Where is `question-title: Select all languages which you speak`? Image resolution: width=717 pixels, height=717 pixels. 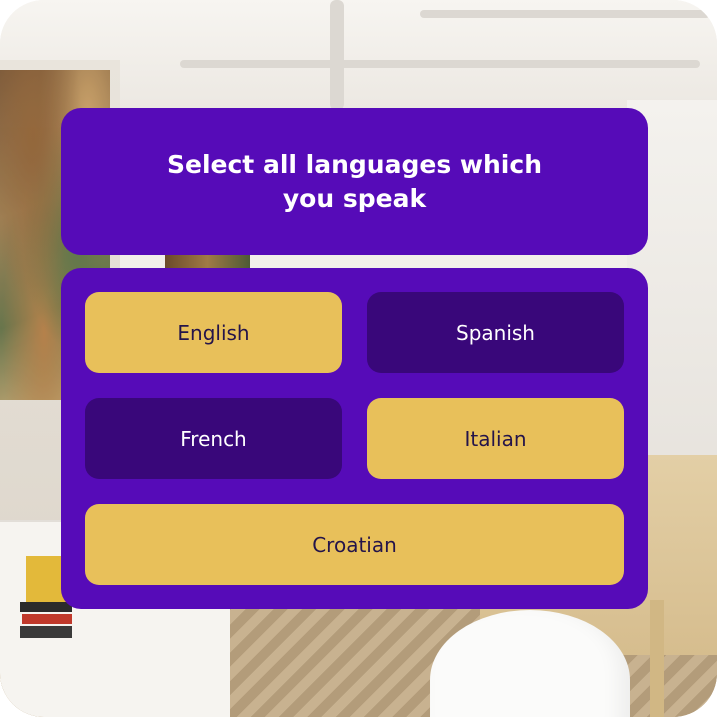
question-title: Select all languages which you speak is located at coordinates (354, 181).